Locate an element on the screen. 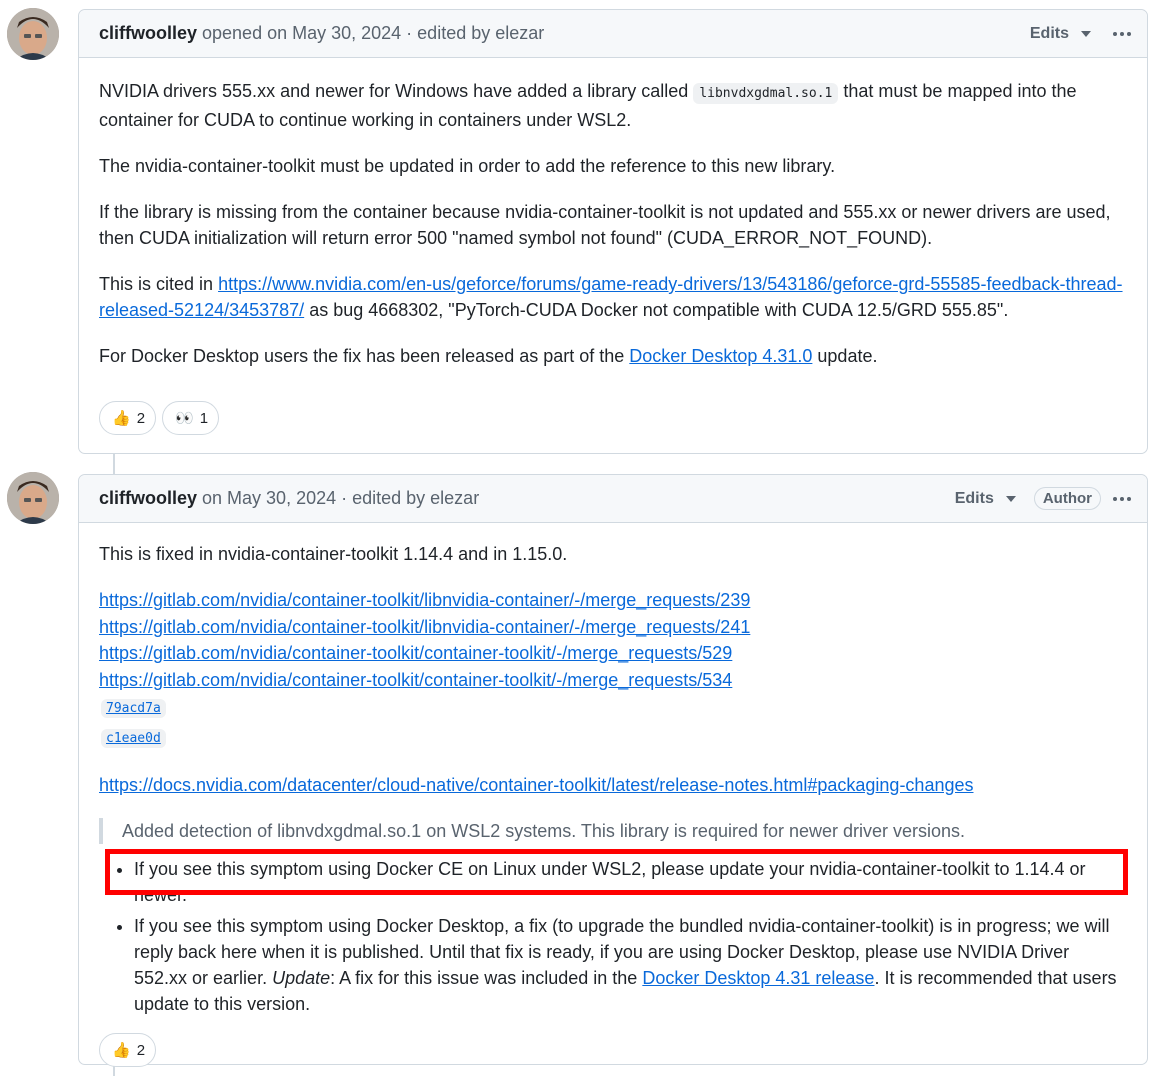 This screenshot has width=1154, height=1083. reactions-bar: 👍 2 👀 1 is located at coordinates (613, 420).